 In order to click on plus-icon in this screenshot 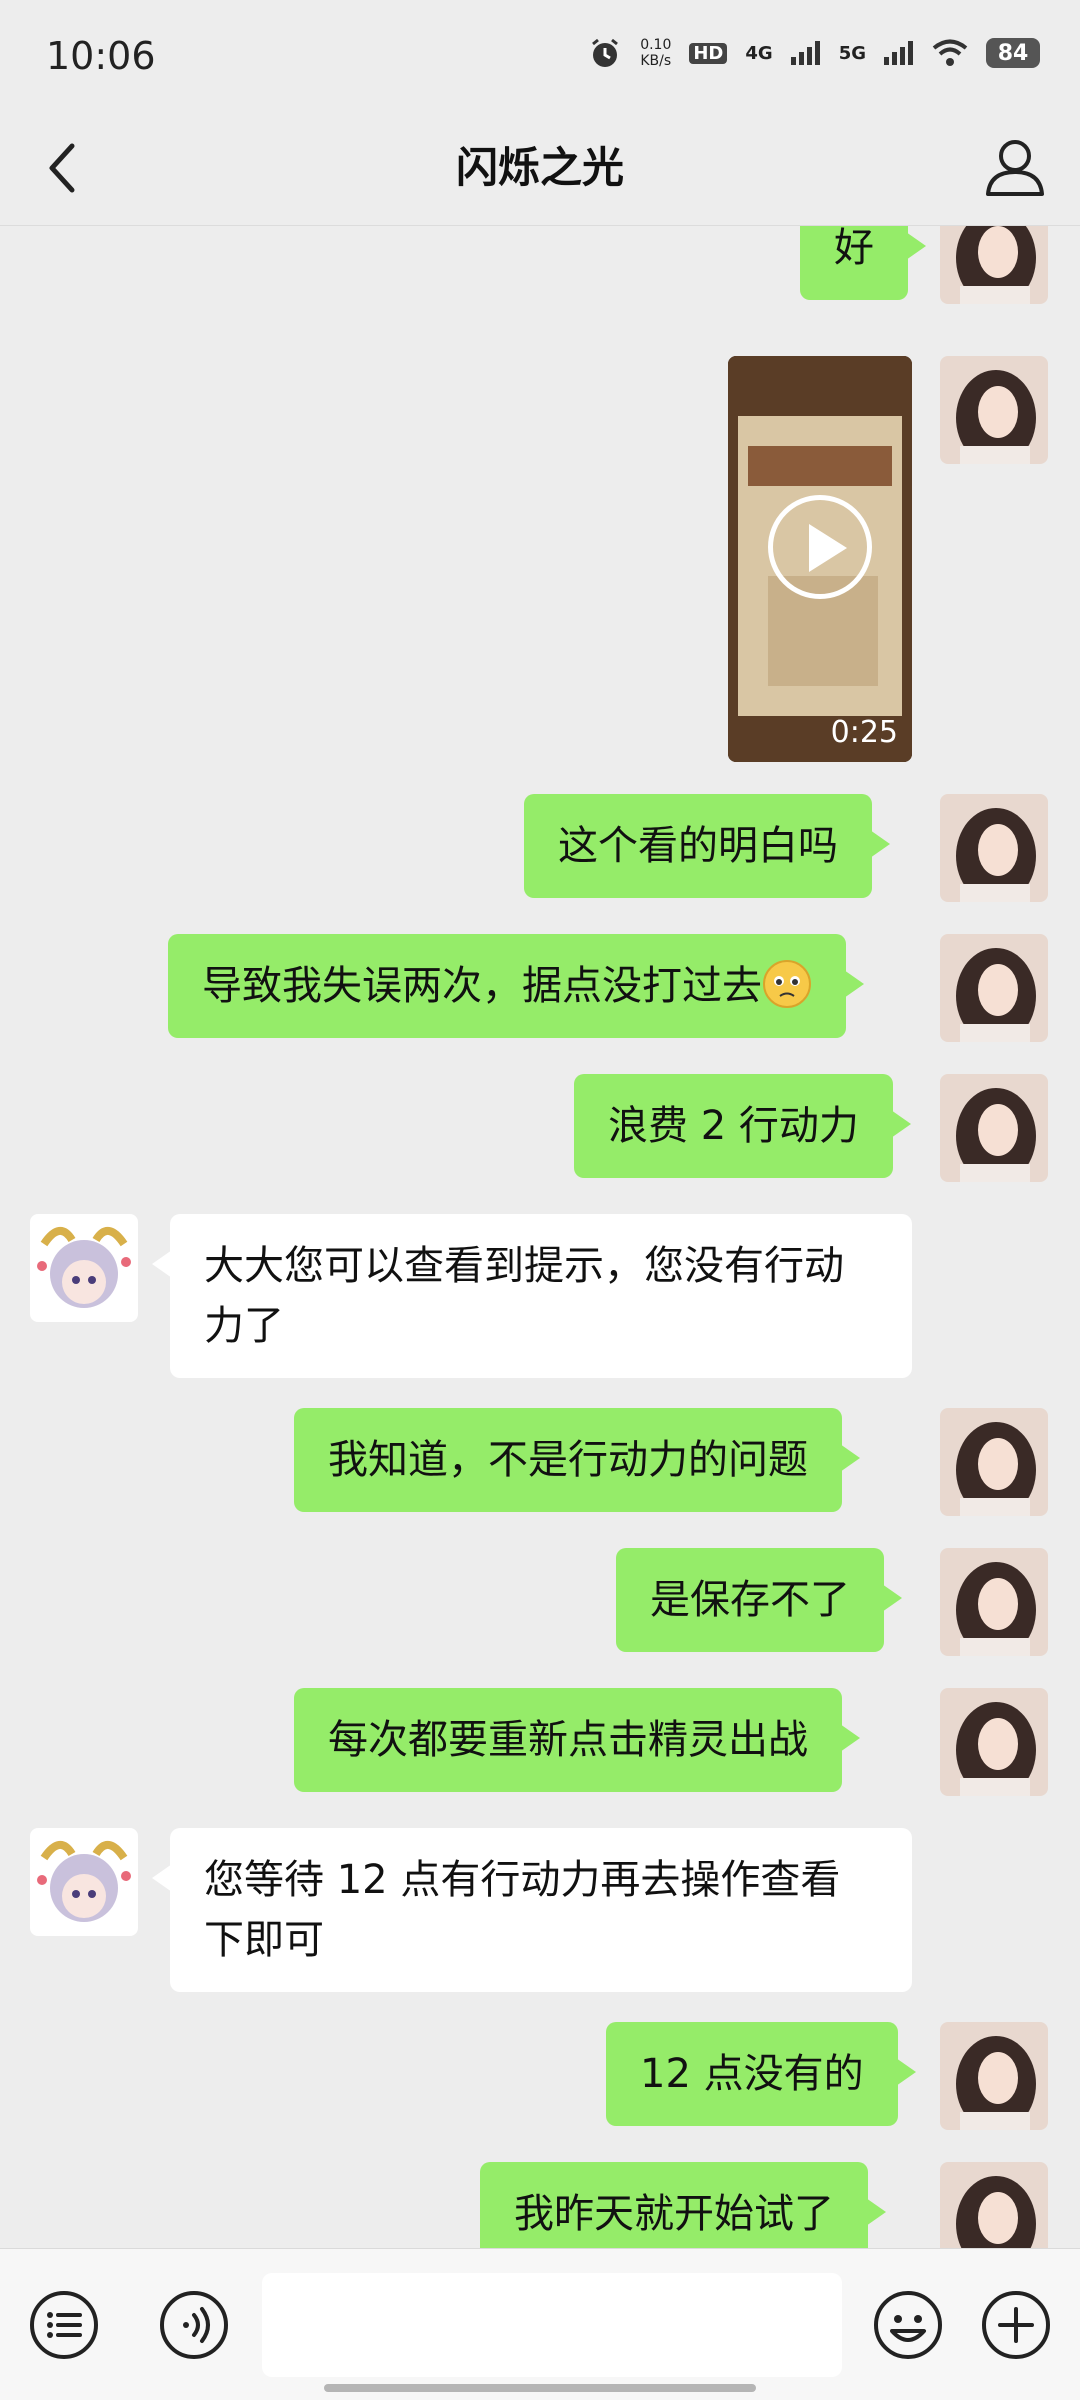, I will do `click(1016, 2325)`.